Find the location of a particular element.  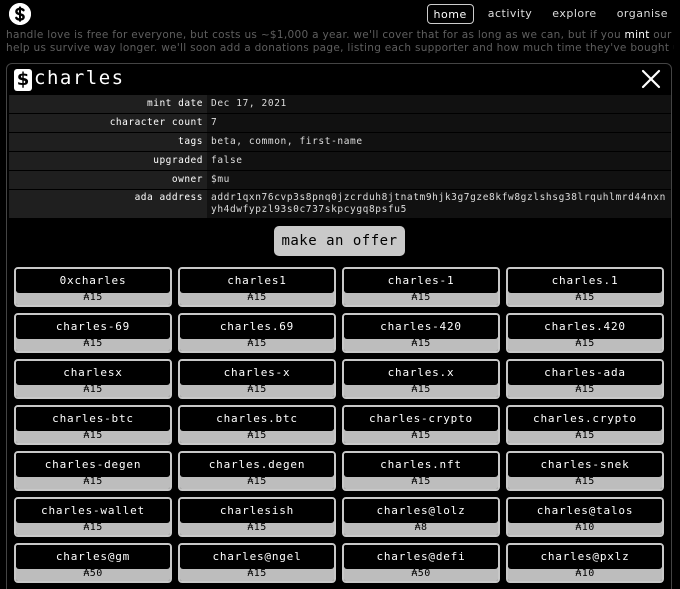

handle-title: charles is located at coordinates (79, 78).